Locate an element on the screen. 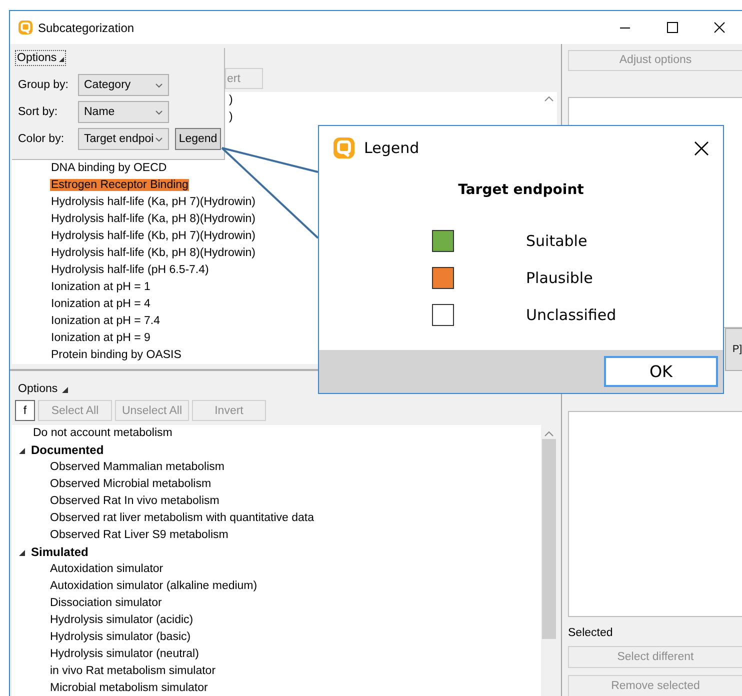 Image resolution: width=742 pixels, height=696 pixels. window-title: Subcategorization is located at coordinates (86, 27).